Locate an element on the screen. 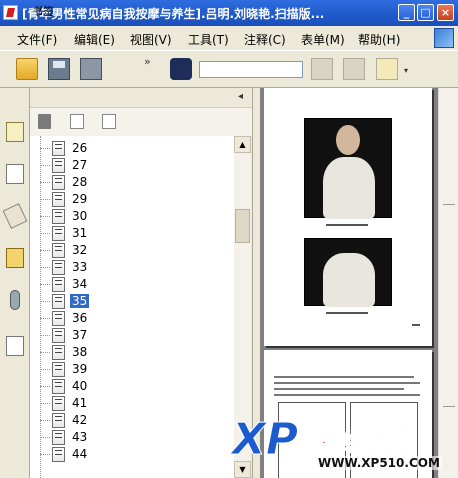 The height and width of the screenshot is (478, 458). bookmark-item: 44 is located at coordinates (131, 454).